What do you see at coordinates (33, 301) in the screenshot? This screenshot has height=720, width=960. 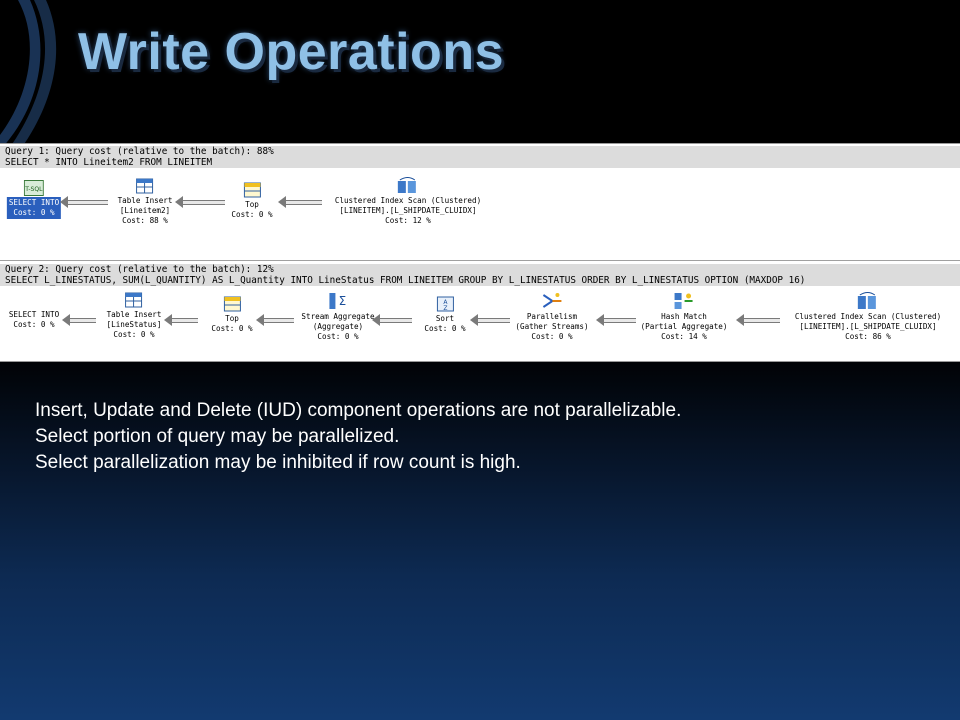 I see `select-icon` at bounding box center [33, 301].